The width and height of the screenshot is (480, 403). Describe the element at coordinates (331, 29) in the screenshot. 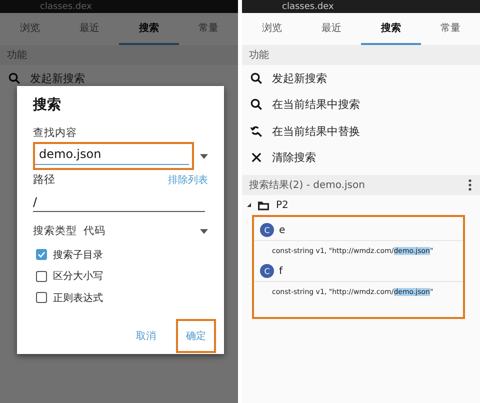

I see `tab: 最近` at that location.